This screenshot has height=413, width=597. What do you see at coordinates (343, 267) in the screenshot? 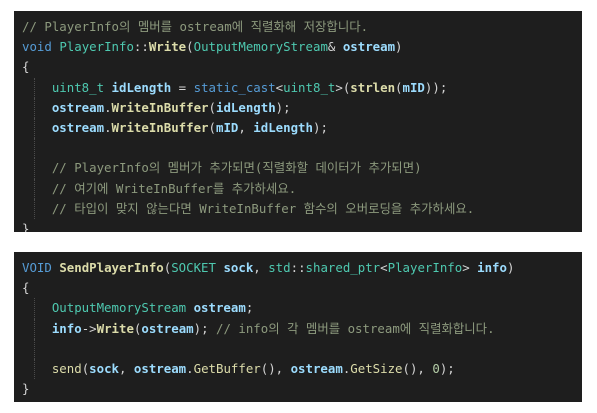
I see `code-token: shared_ptr` at bounding box center [343, 267].